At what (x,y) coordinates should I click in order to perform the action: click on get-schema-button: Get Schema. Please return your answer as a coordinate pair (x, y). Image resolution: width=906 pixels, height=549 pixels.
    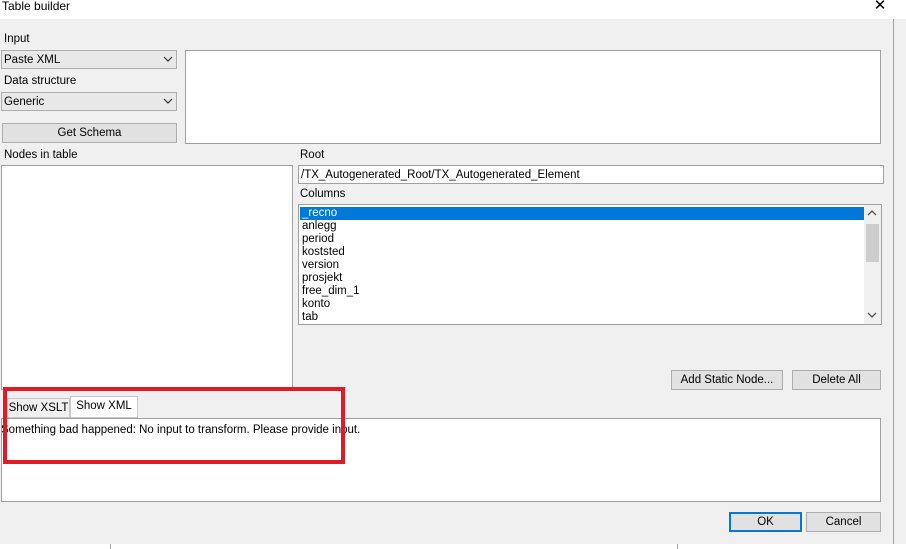
    Looking at the image, I should click on (89, 133).